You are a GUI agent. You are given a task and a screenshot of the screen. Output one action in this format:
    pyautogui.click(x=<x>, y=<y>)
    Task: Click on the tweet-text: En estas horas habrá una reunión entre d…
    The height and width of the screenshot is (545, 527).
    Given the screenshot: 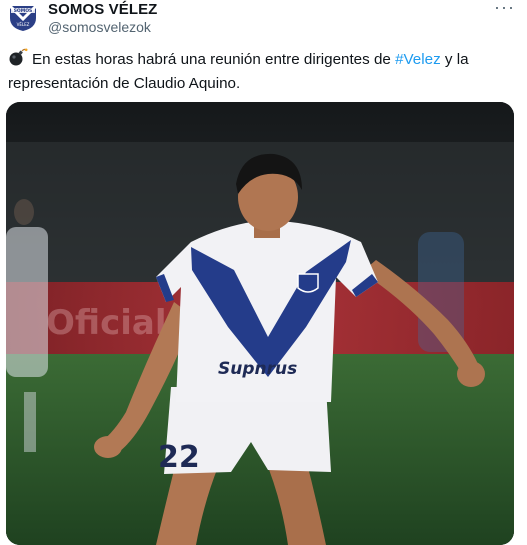 What is the action you would take?
    pyautogui.click(x=248, y=71)
    